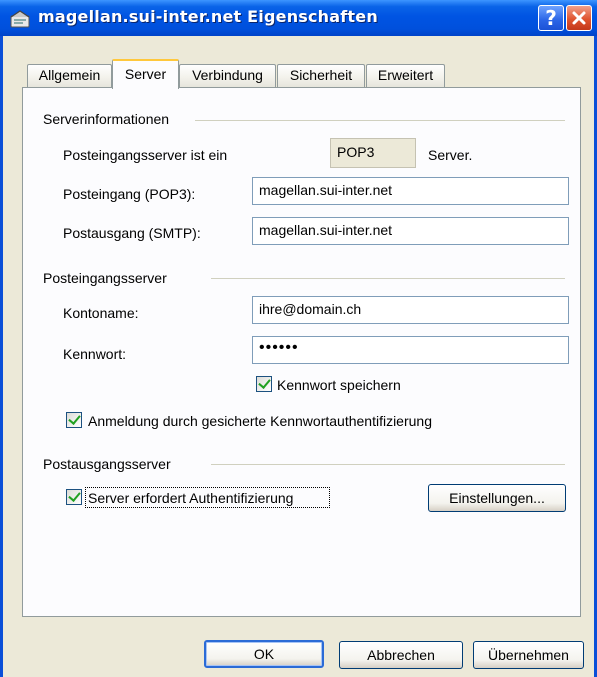 The image size is (597, 677). Describe the element at coordinates (339, 385) in the screenshot. I see `remember-password-label: Kennwort speichern` at that location.